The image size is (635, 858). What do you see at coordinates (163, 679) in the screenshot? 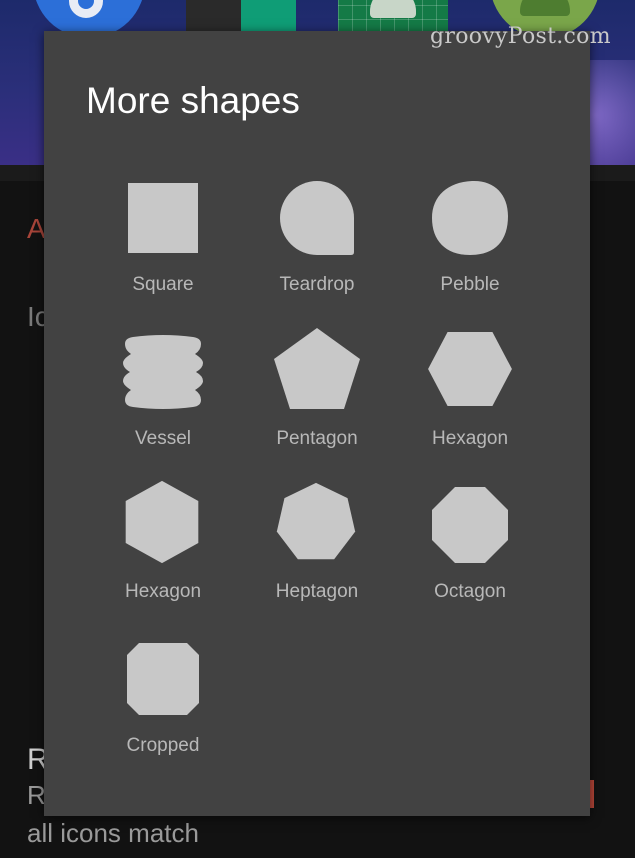
I see `cropped-shape-icon` at bounding box center [163, 679].